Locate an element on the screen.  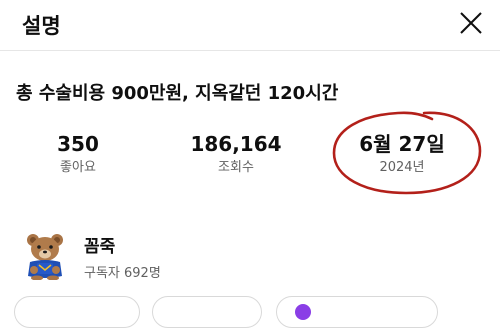
likes-label: 좋아요 is located at coordinates (78, 167).